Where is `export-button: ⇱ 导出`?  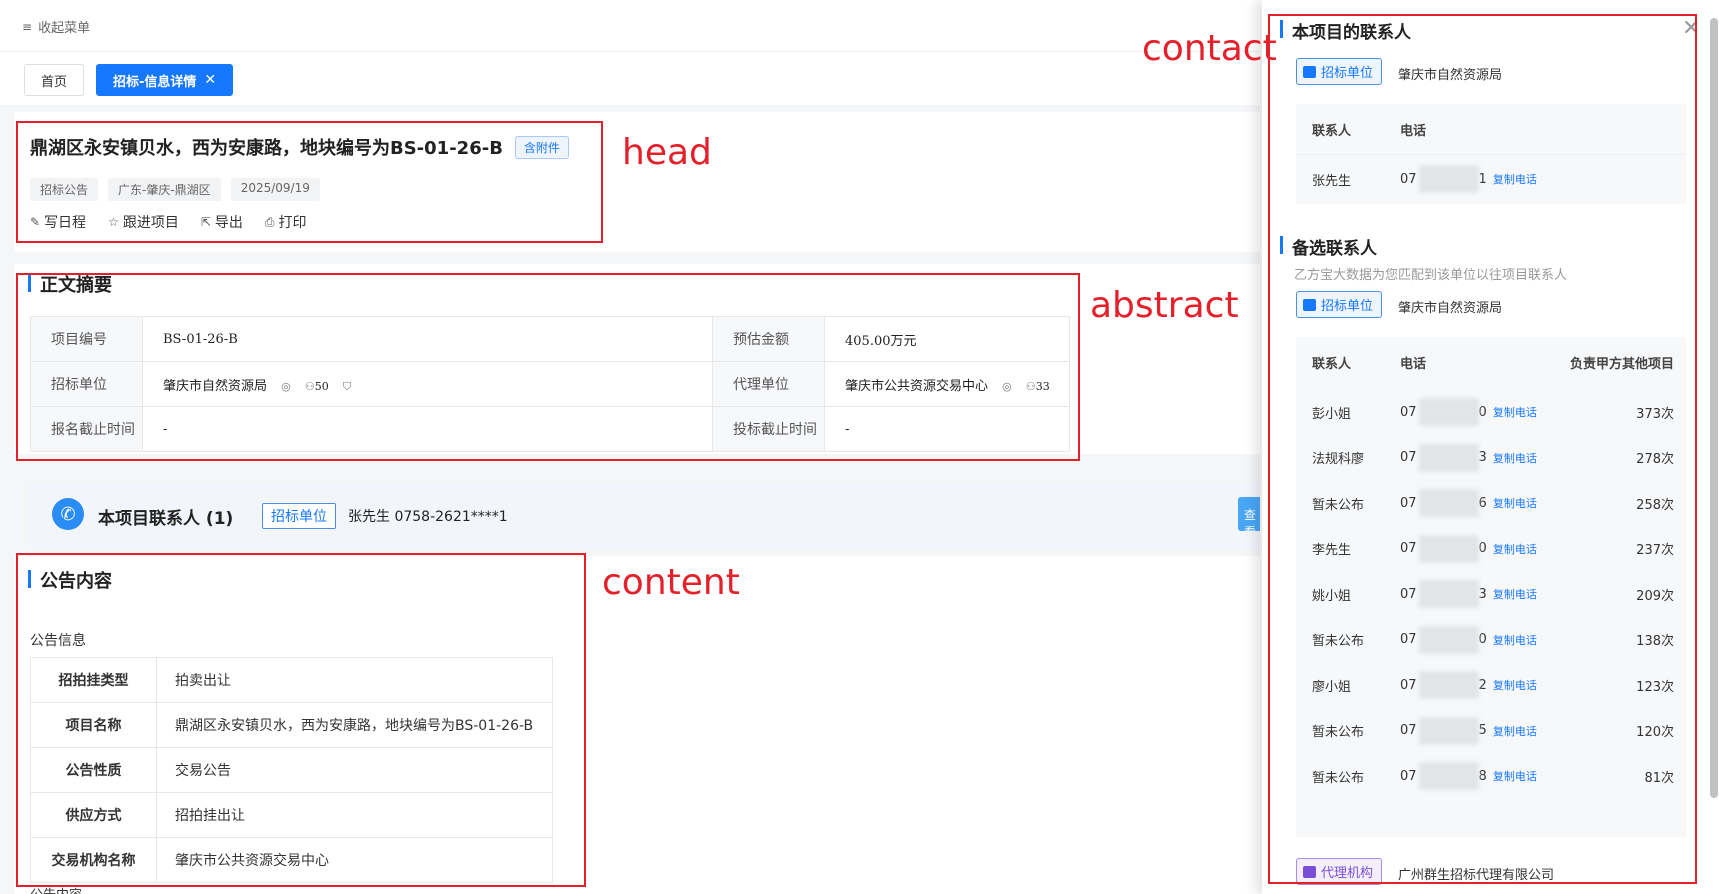
export-button: ⇱ 导出 is located at coordinates (222, 222).